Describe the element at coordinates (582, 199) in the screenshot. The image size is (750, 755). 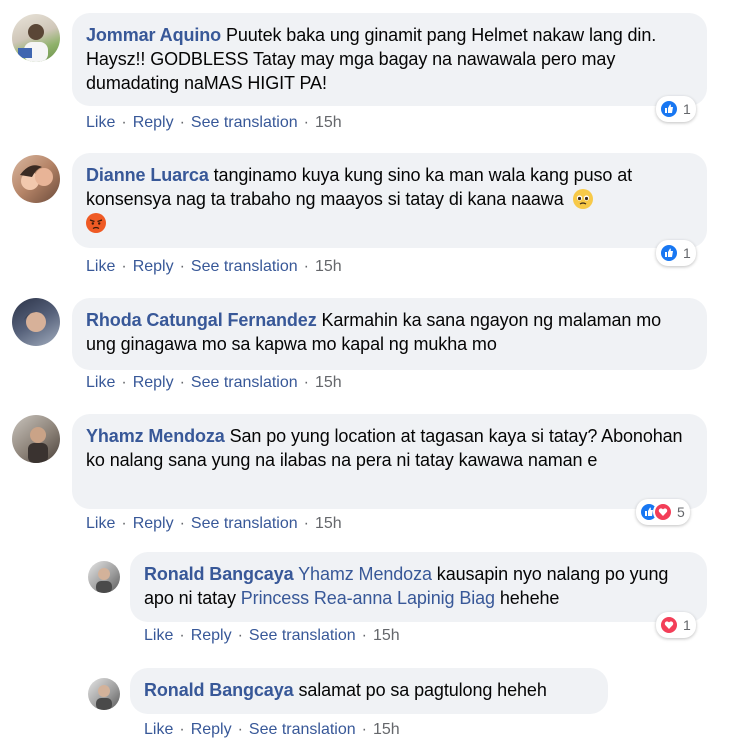
I see `pleading-face-emoji` at that location.